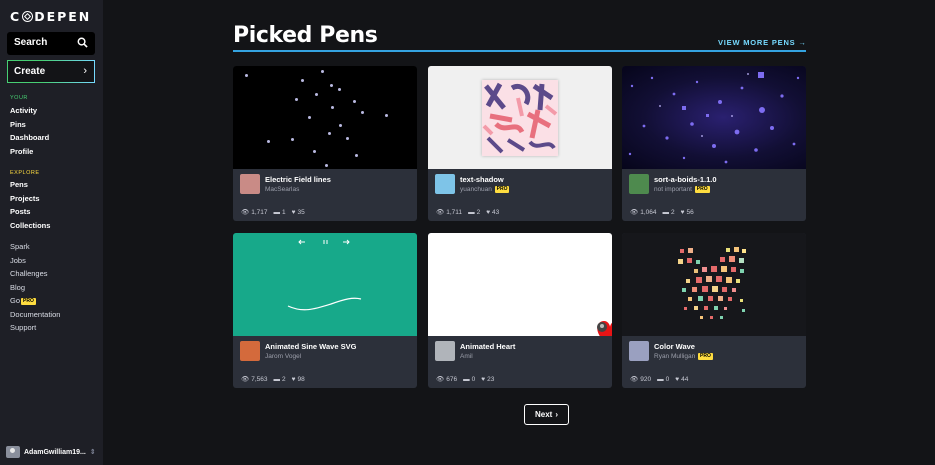 The width and height of the screenshot is (935, 465). What do you see at coordinates (35, 274) in the screenshot?
I see `sidebar-item-challenges: Challenges` at bounding box center [35, 274].